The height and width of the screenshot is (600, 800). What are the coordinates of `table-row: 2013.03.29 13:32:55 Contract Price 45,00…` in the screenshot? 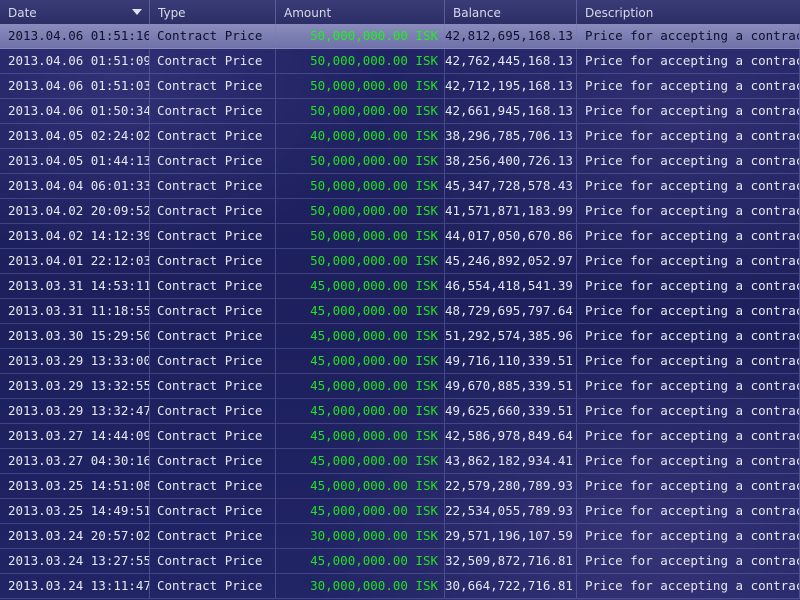 It's located at (400, 386).